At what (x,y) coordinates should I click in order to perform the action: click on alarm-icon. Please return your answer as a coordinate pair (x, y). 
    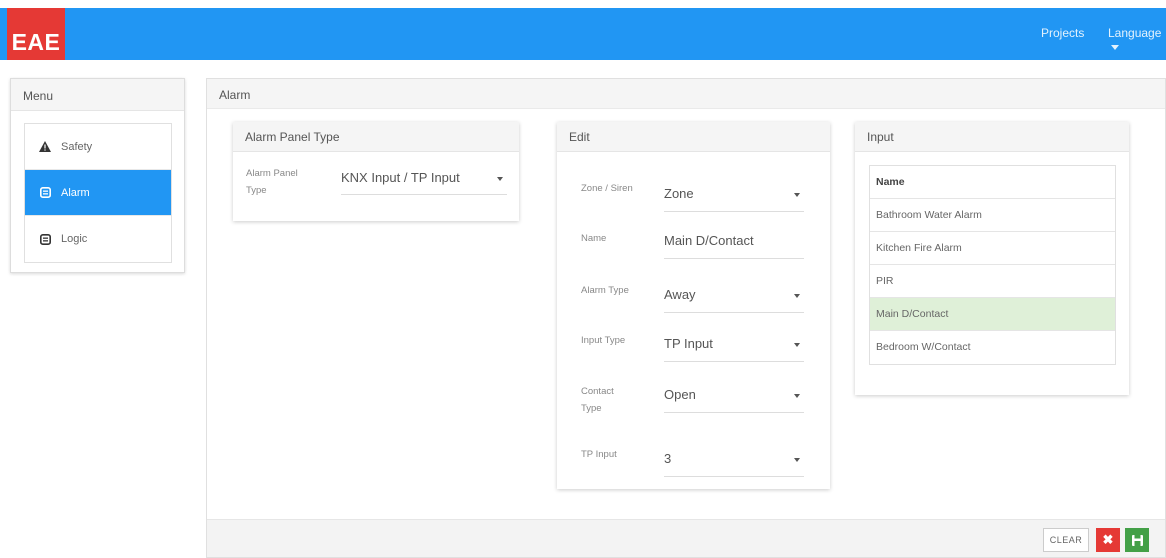
    Looking at the image, I should click on (45, 193).